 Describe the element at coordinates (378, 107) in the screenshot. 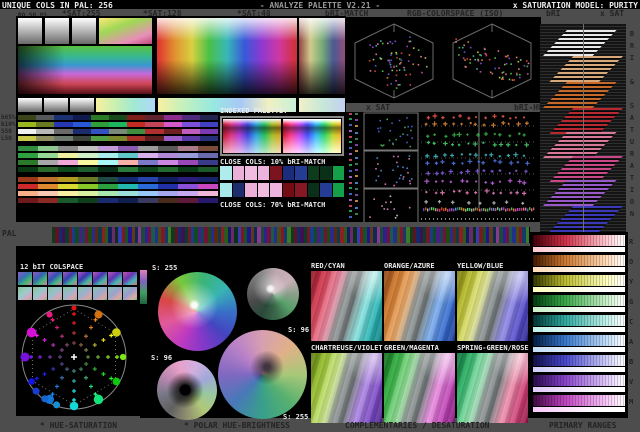

I see `xsat-plot-label: x SAT` at that location.